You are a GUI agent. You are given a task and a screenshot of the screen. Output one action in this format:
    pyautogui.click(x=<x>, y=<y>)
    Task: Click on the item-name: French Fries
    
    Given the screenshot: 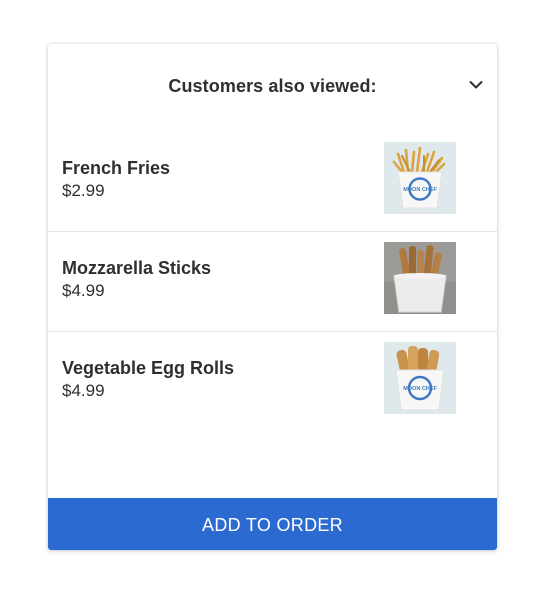 What is the action you would take?
    pyautogui.click(x=116, y=168)
    